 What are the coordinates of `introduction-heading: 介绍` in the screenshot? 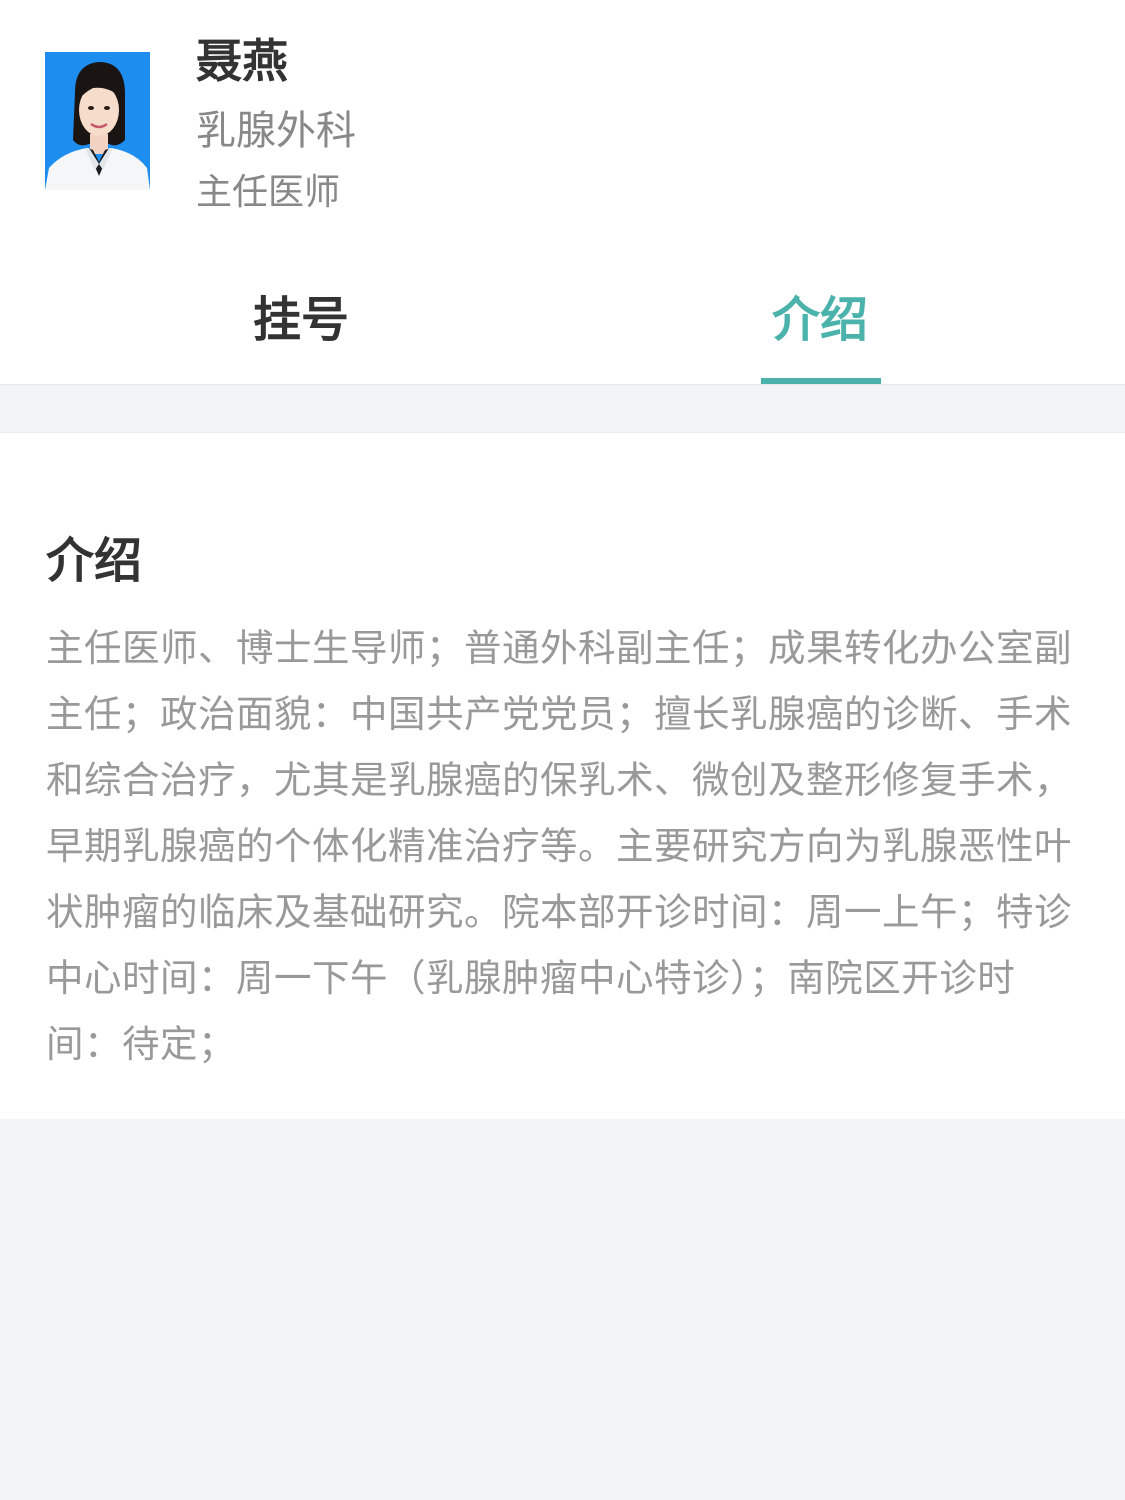 It's located at (94, 561).